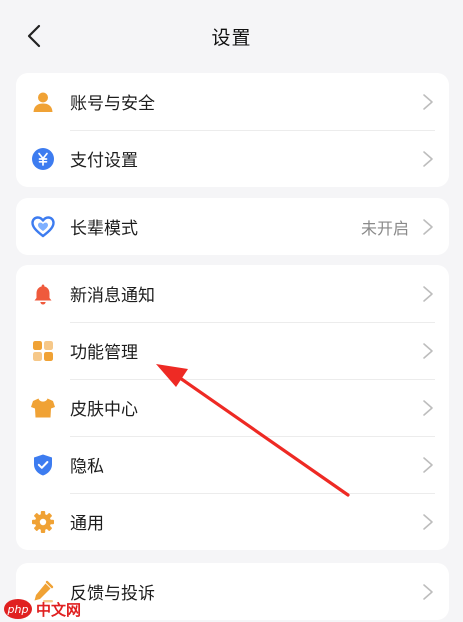 The image size is (463, 622). Describe the element at coordinates (43, 465) in the screenshot. I see `shield-check-icon` at that location.